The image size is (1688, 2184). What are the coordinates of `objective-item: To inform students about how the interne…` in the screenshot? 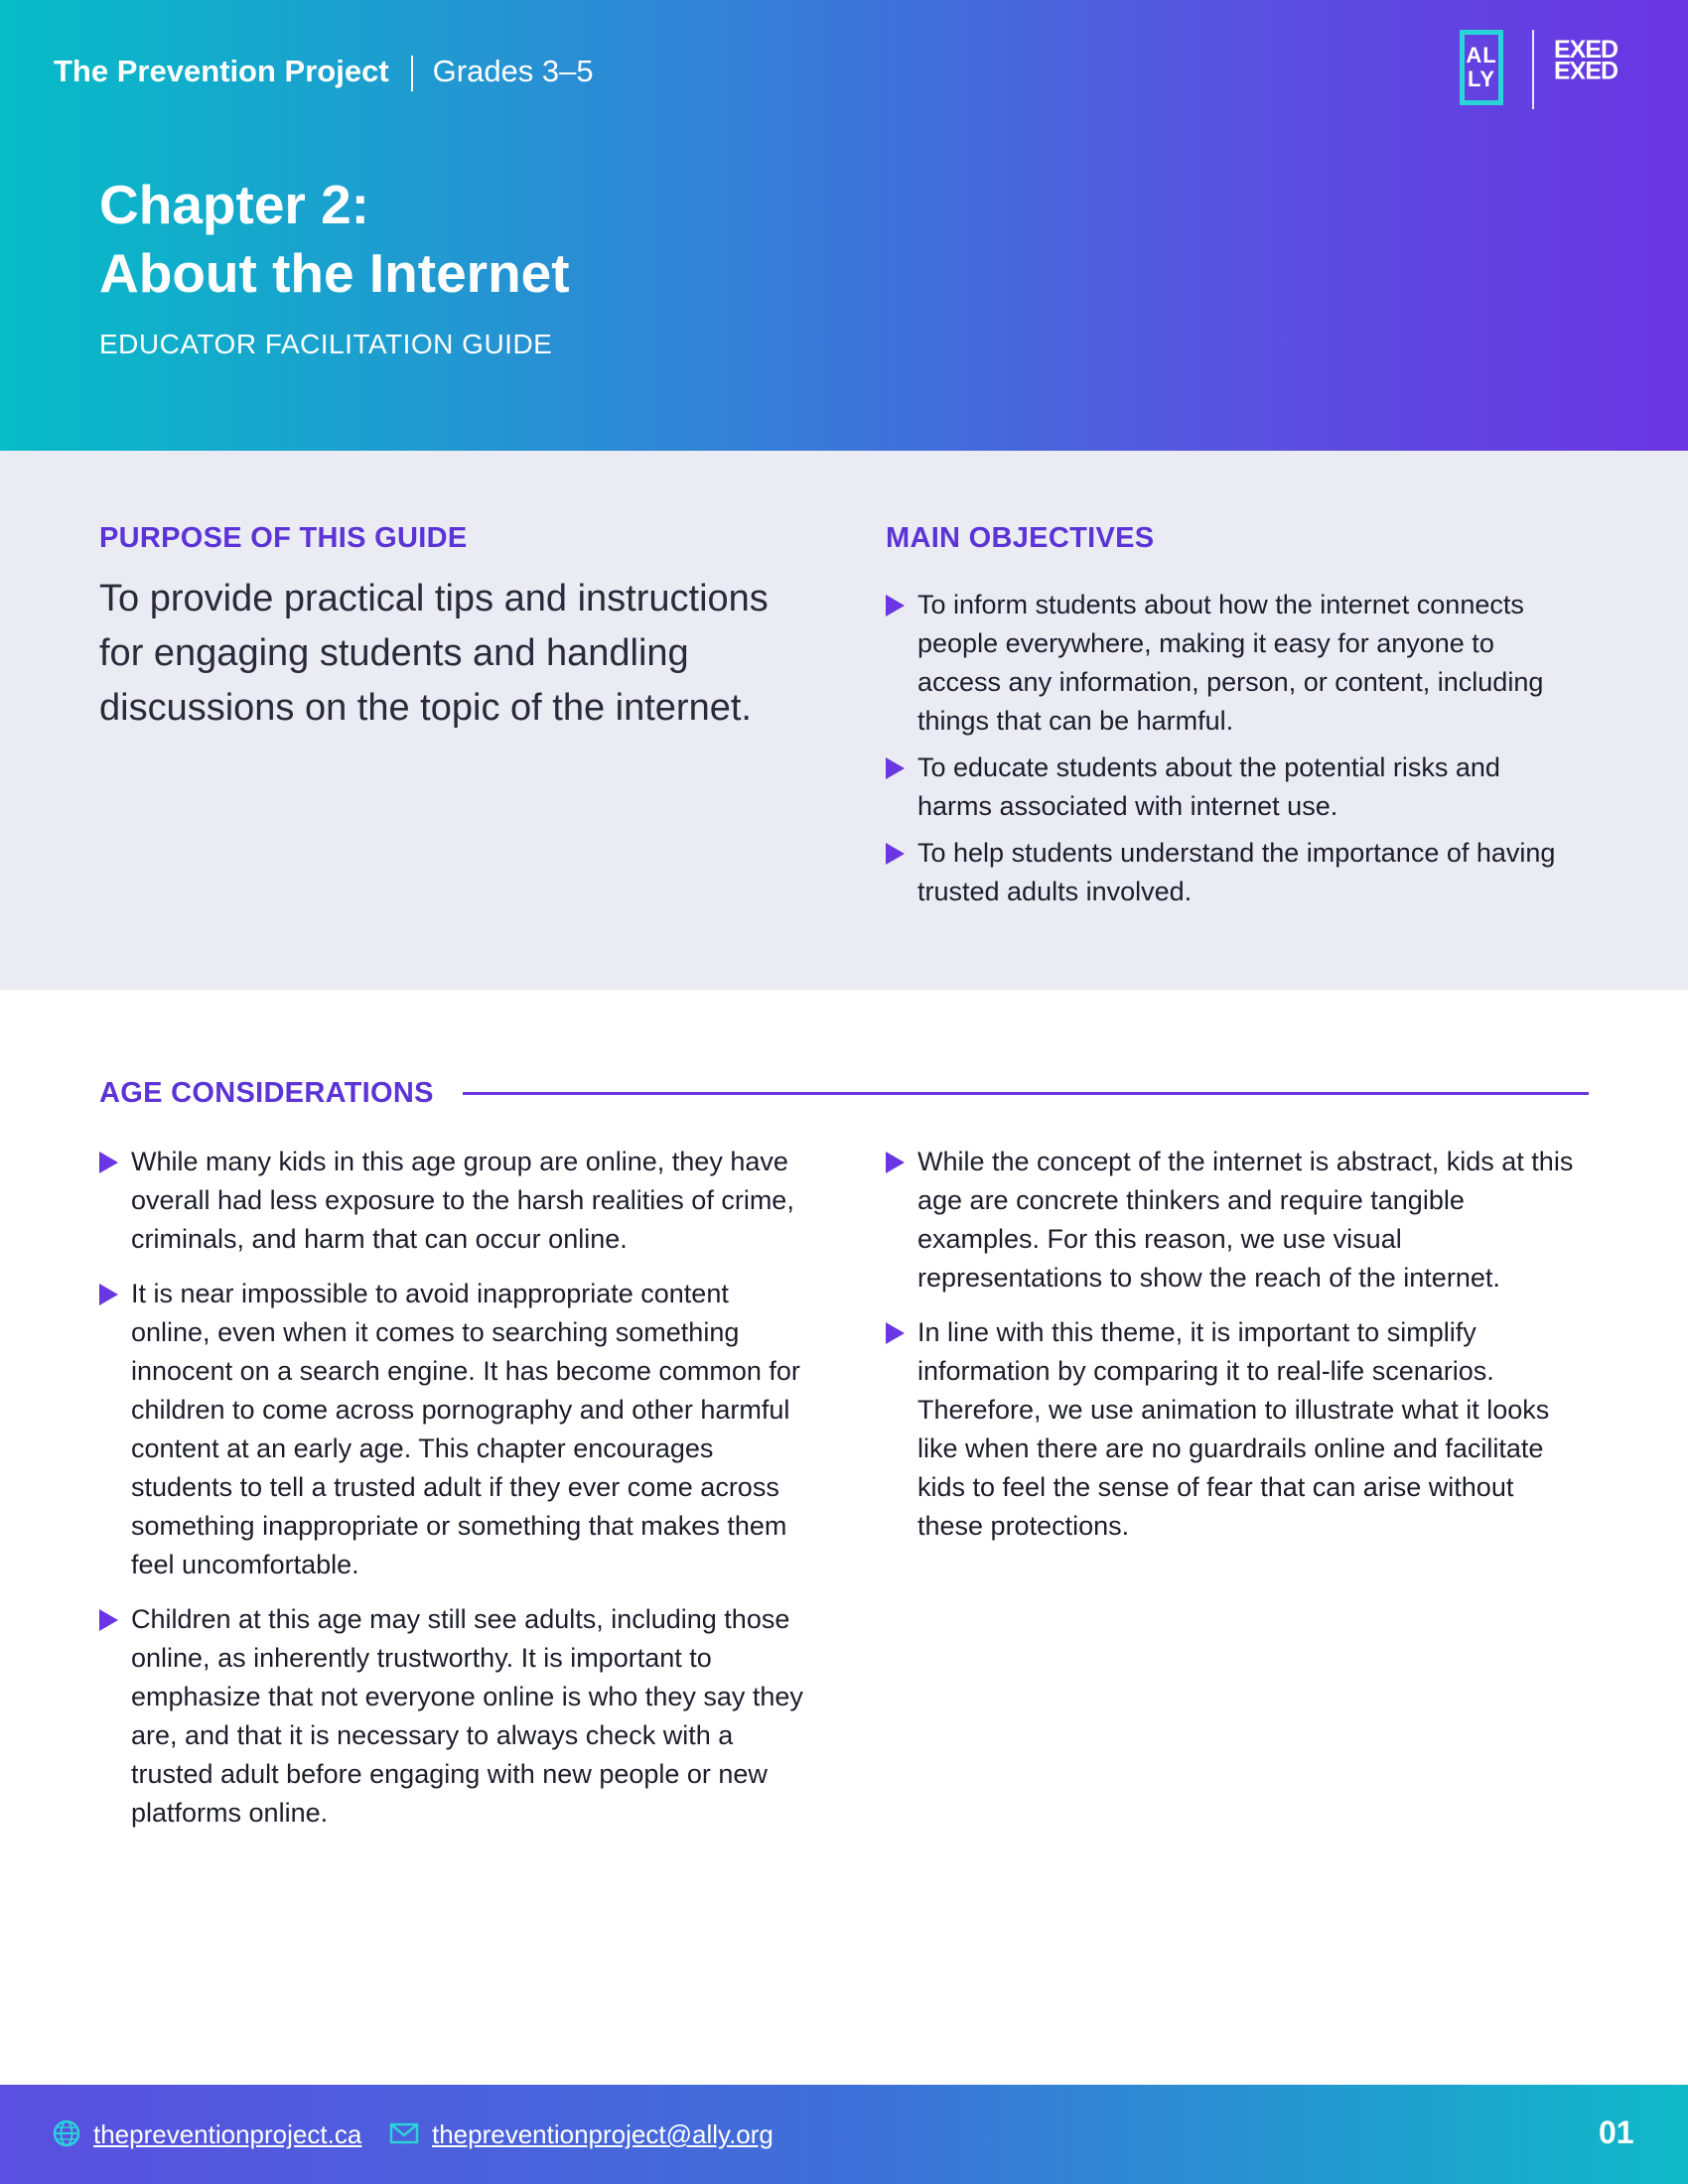 It's located at (1233, 663).